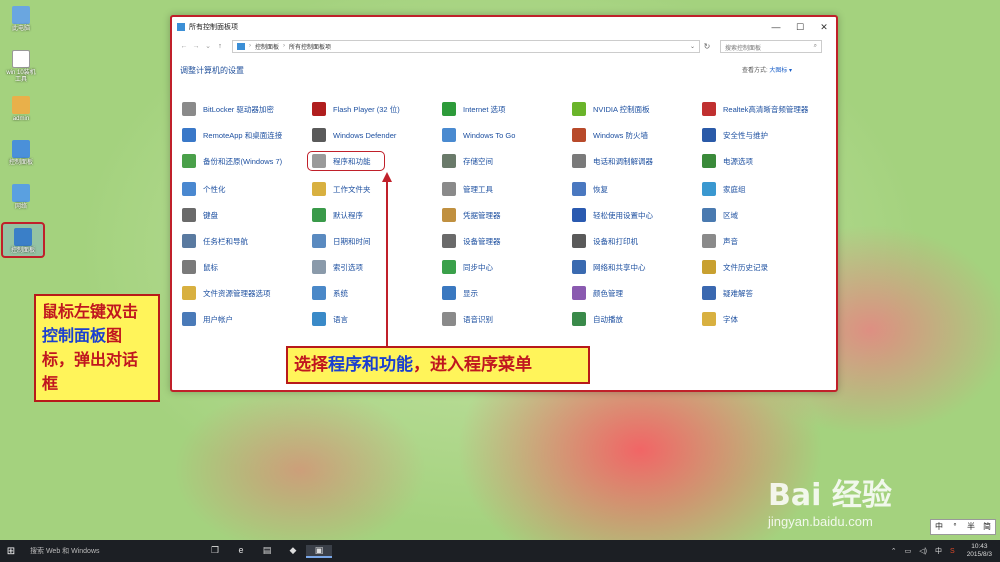 Image resolution: width=1000 pixels, height=562 pixels. I want to click on taskbar-app-icon: ❐, so click(215, 551).